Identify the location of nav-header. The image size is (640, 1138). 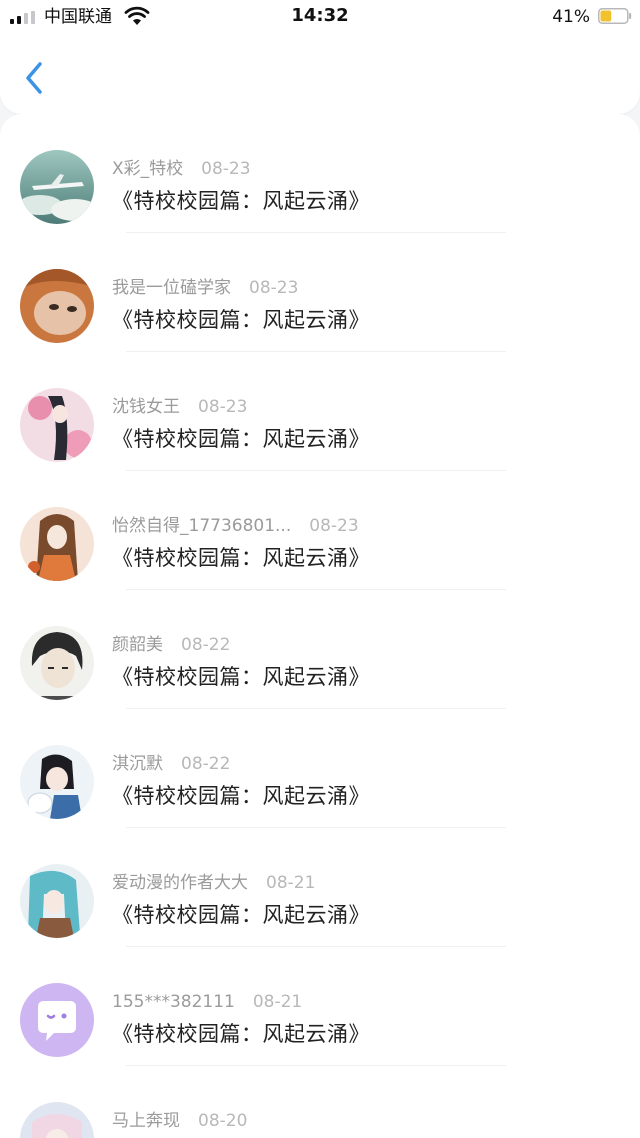
(320, 74).